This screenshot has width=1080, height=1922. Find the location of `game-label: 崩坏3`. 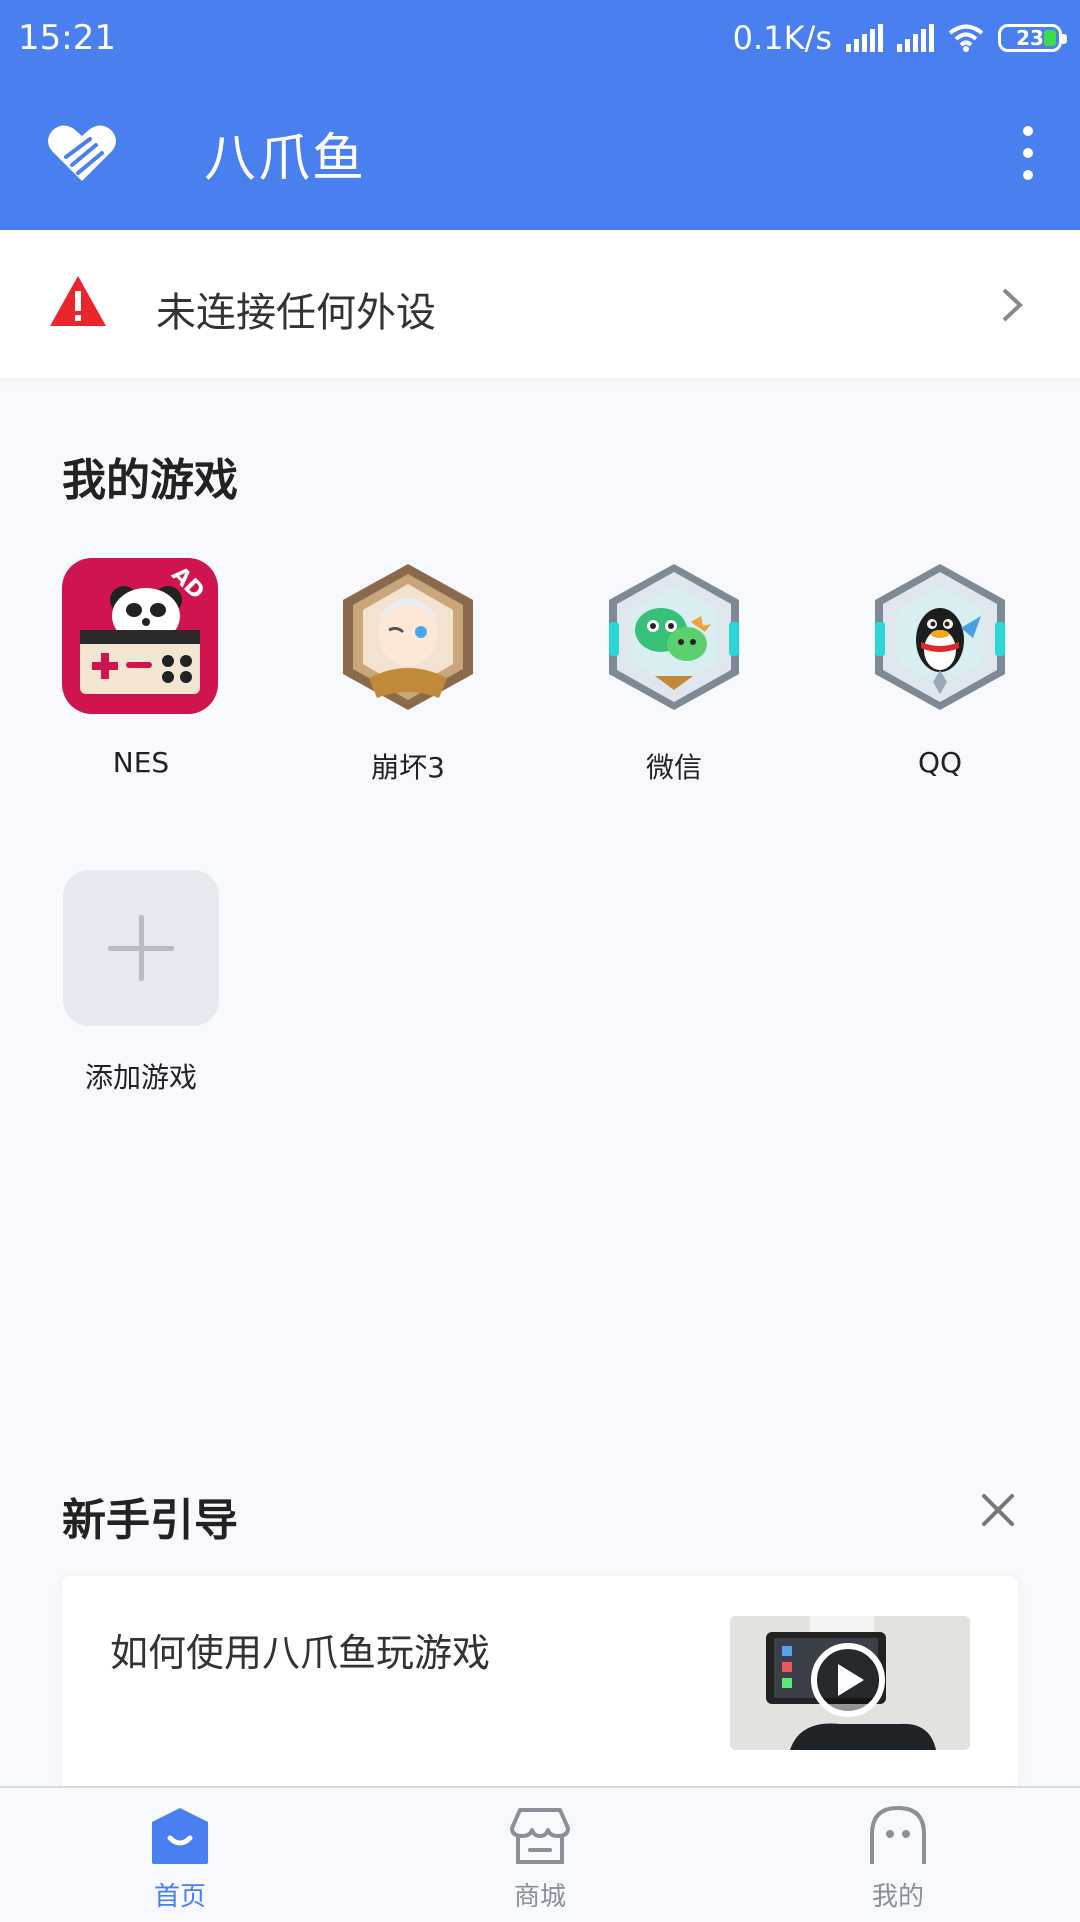

game-label: 崩坏3 is located at coordinates (408, 767).